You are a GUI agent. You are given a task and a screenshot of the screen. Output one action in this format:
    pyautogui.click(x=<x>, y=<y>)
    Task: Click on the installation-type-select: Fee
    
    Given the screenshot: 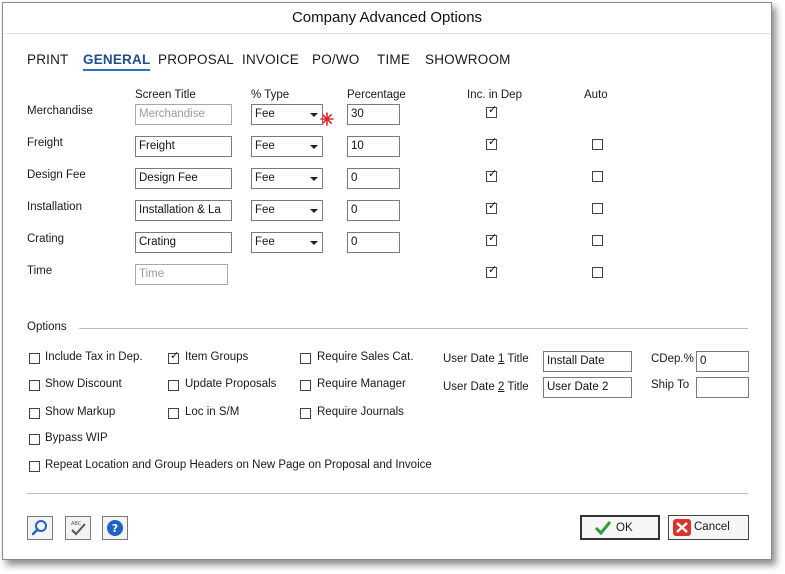 What is the action you would take?
    pyautogui.click(x=287, y=210)
    